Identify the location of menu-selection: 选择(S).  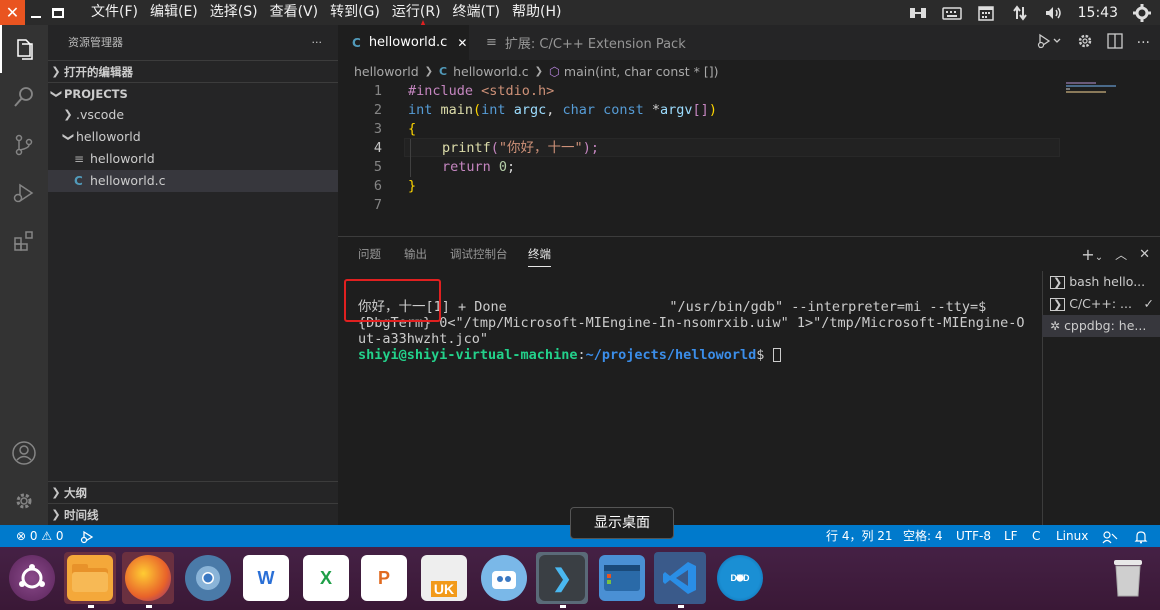
(234, 12).